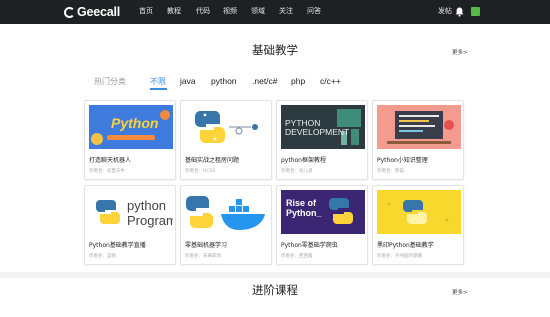 This screenshot has height=317, width=550. Describe the element at coordinates (117, 245) in the screenshot. I see `course-title: Python基础教学直播` at that location.